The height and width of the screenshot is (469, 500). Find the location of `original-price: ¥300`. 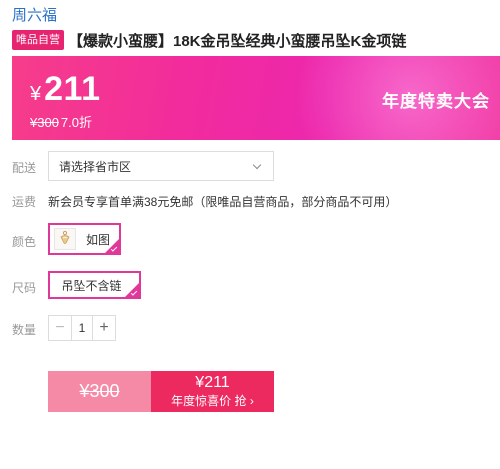

original-price: ¥300 is located at coordinates (44, 122).